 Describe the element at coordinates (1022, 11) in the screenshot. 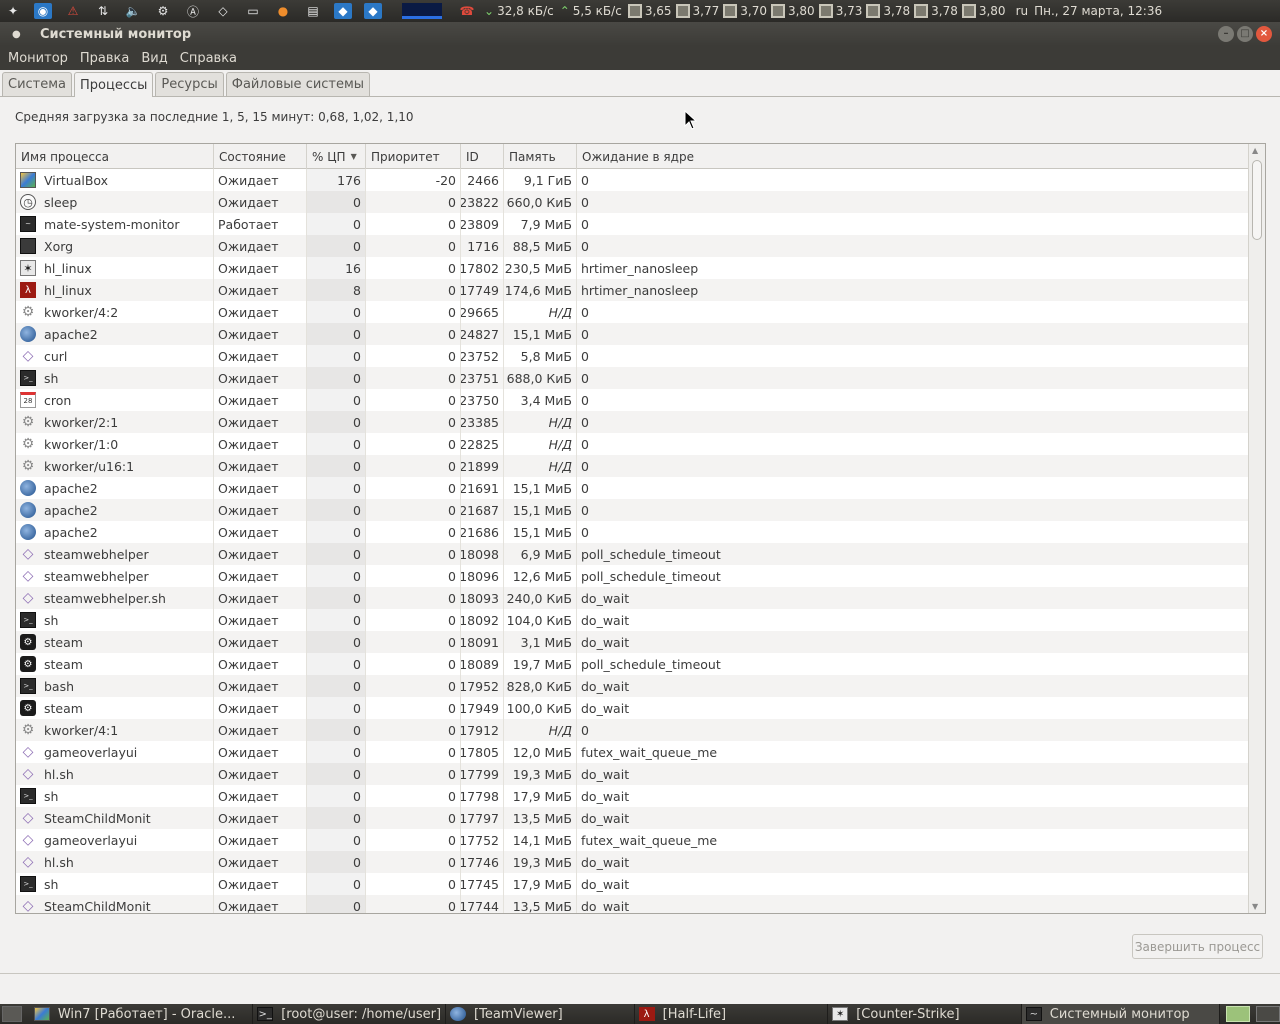

I see `keyboard-layout: ru` at that location.